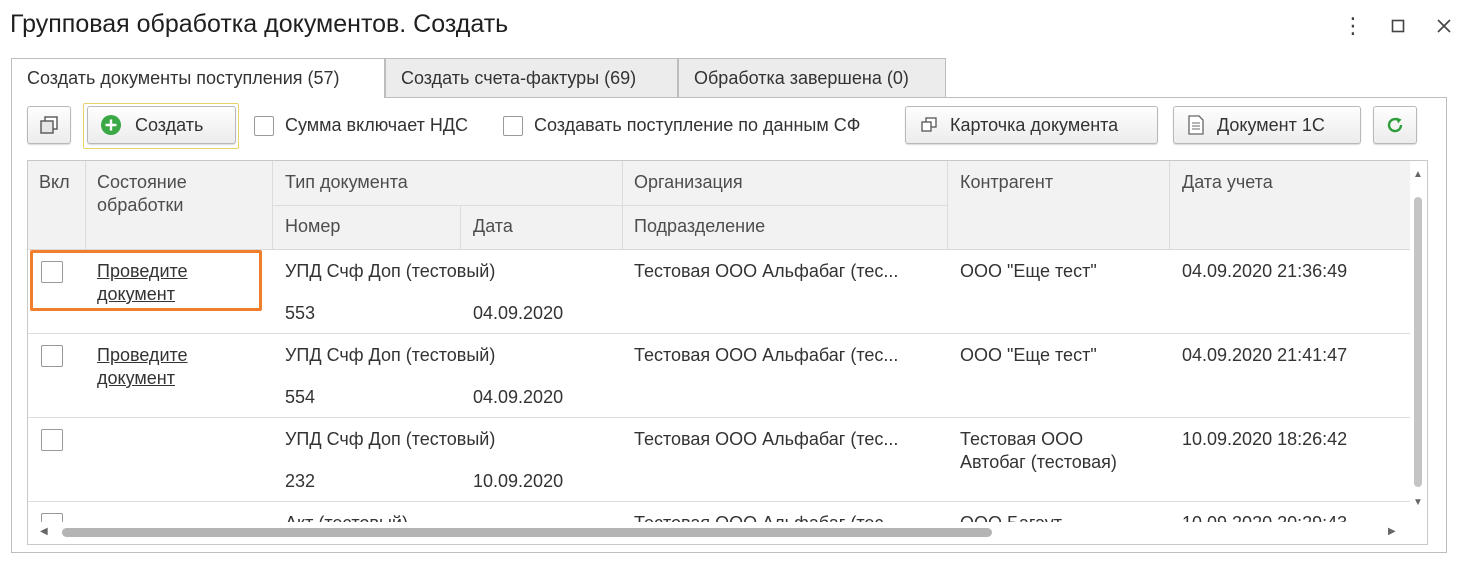 The height and width of the screenshot is (563, 1466). What do you see at coordinates (1418, 342) in the screenshot?
I see `vertical-scroll-thumb` at bounding box center [1418, 342].